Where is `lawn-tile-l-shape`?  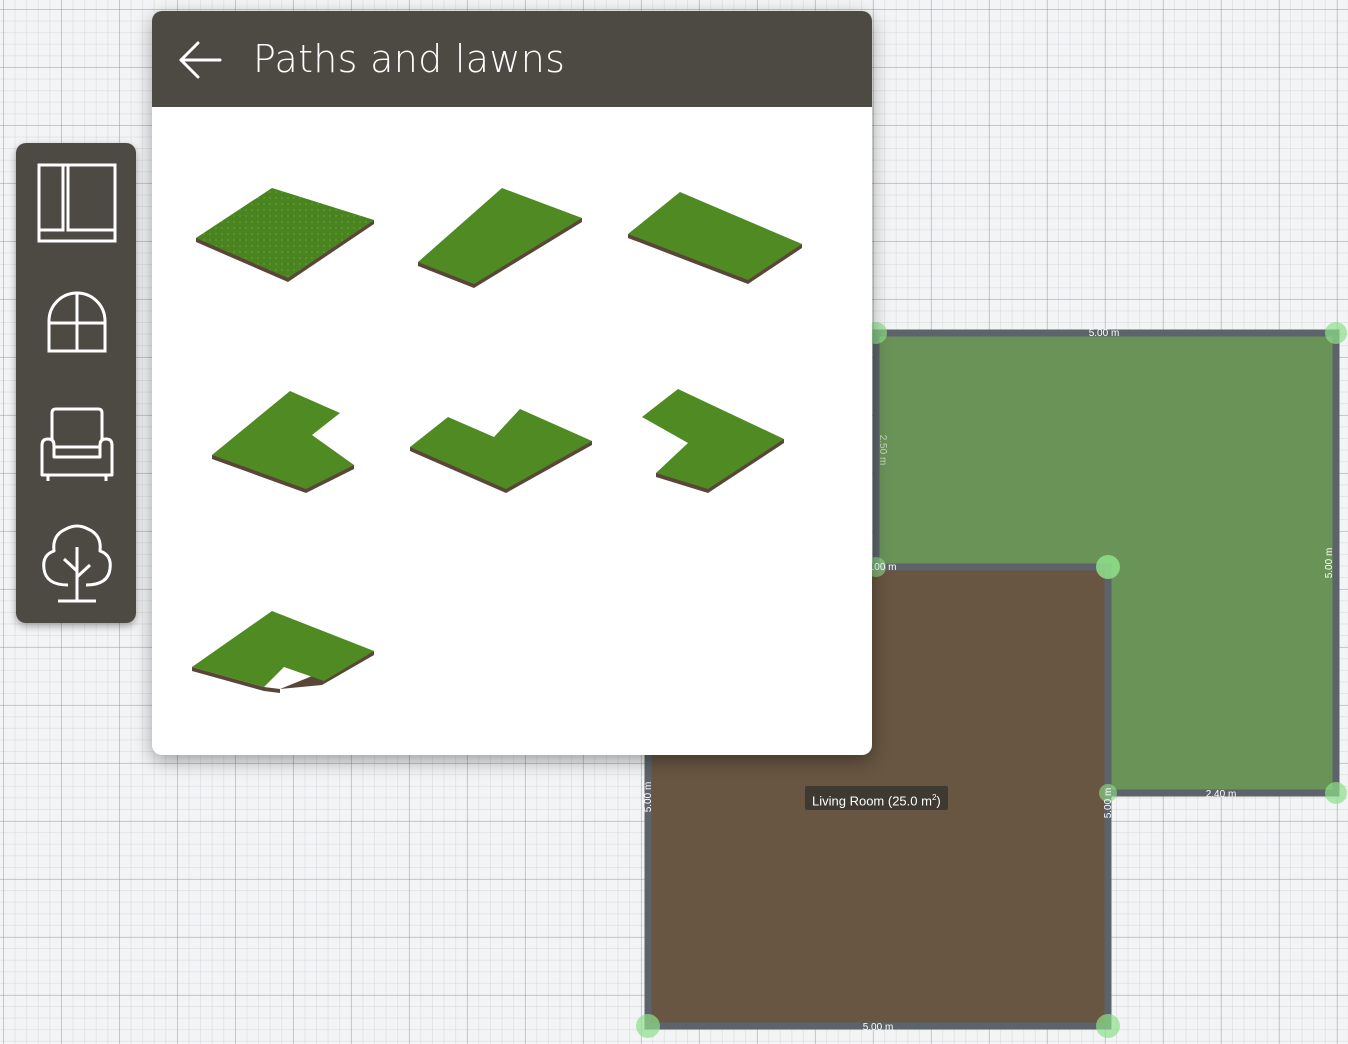
lawn-tile-l-shape is located at coordinates (284, 663).